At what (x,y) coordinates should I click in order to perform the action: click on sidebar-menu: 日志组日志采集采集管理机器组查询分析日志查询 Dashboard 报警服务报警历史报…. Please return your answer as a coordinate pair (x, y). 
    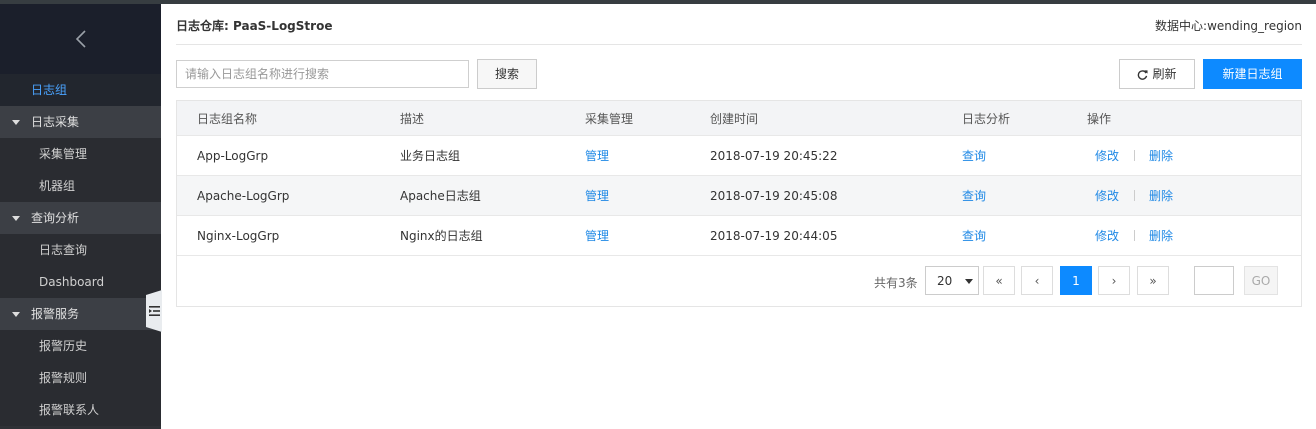
    Looking at the image, I should click on (80, 250).